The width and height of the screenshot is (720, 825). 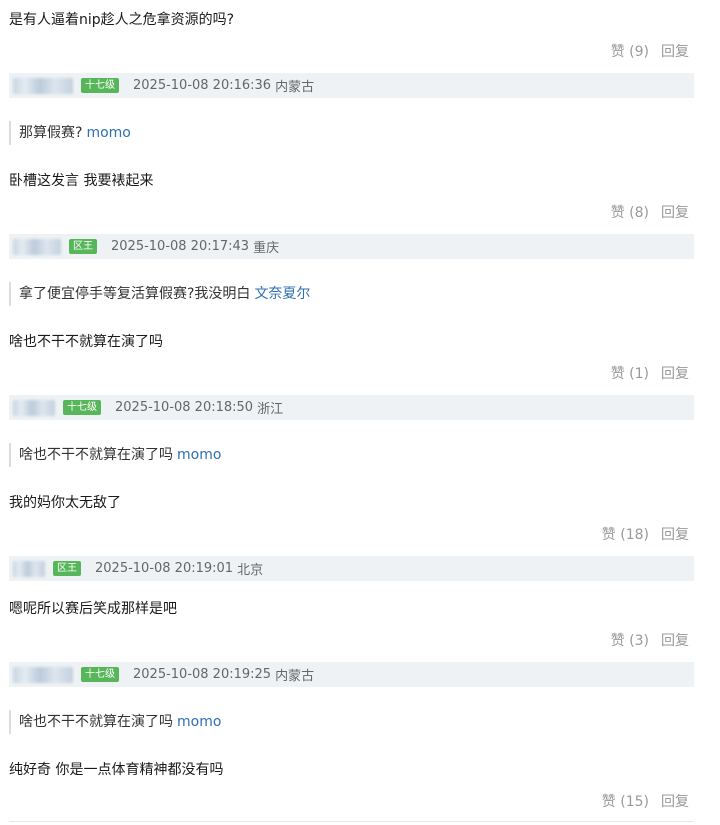 What do you see at coordinates (650, 374) in the screenshot?
I see `comment-actions: 赞 (1) 回复` at bounding box center [650, 374].